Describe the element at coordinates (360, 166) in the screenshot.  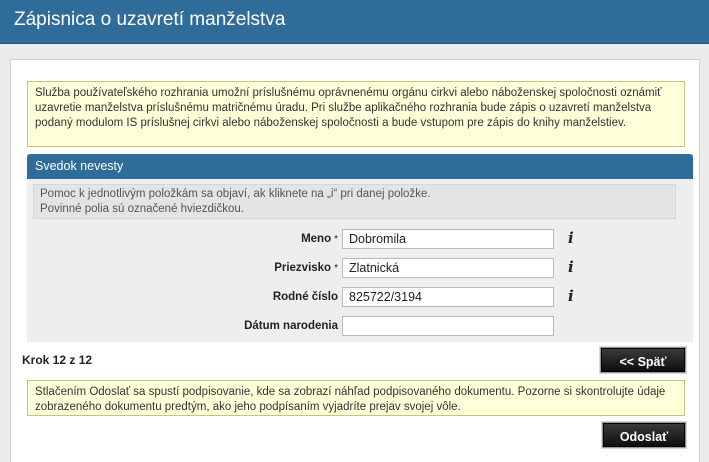
I see `section-header: Svedok nevesty` at that location.